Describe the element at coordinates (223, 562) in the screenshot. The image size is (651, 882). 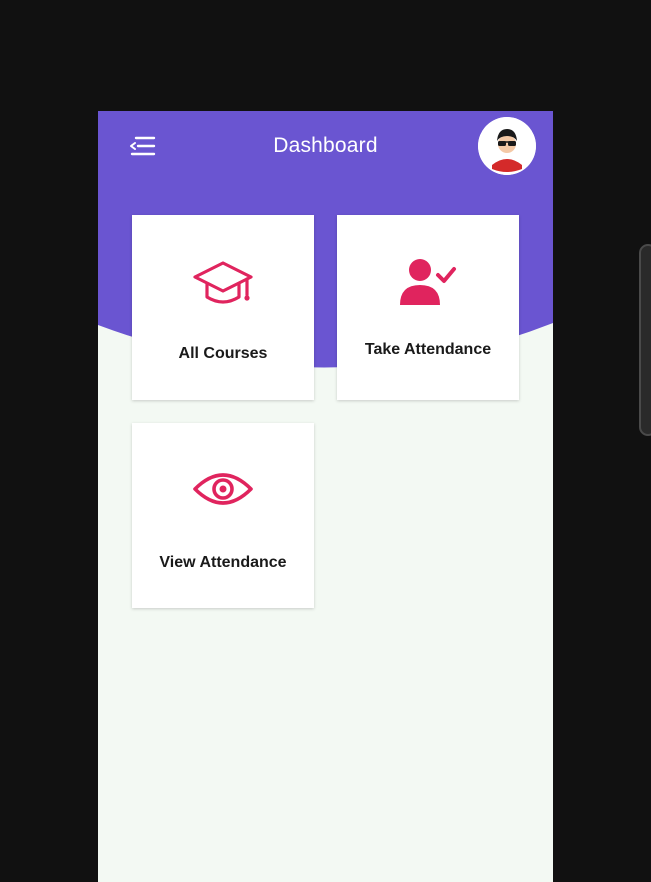
I see `card-label: View Attendance` at that location.